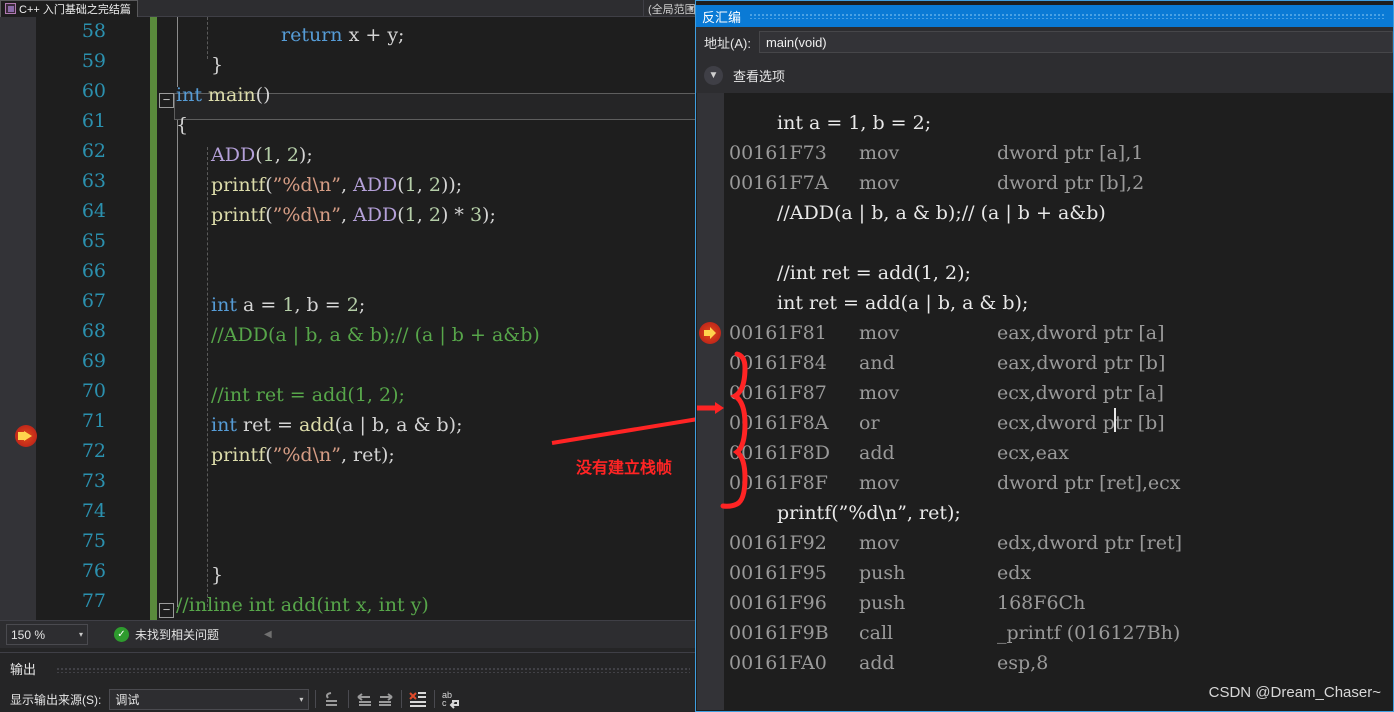 The height and width of the screenshot is (712, 1394). What do you see at coordinates (353, 215) in the screenshot?
I see `code-line: printf(”%d\n”, ADD(1, 2) * 3);` at bounding box center [353, 215].